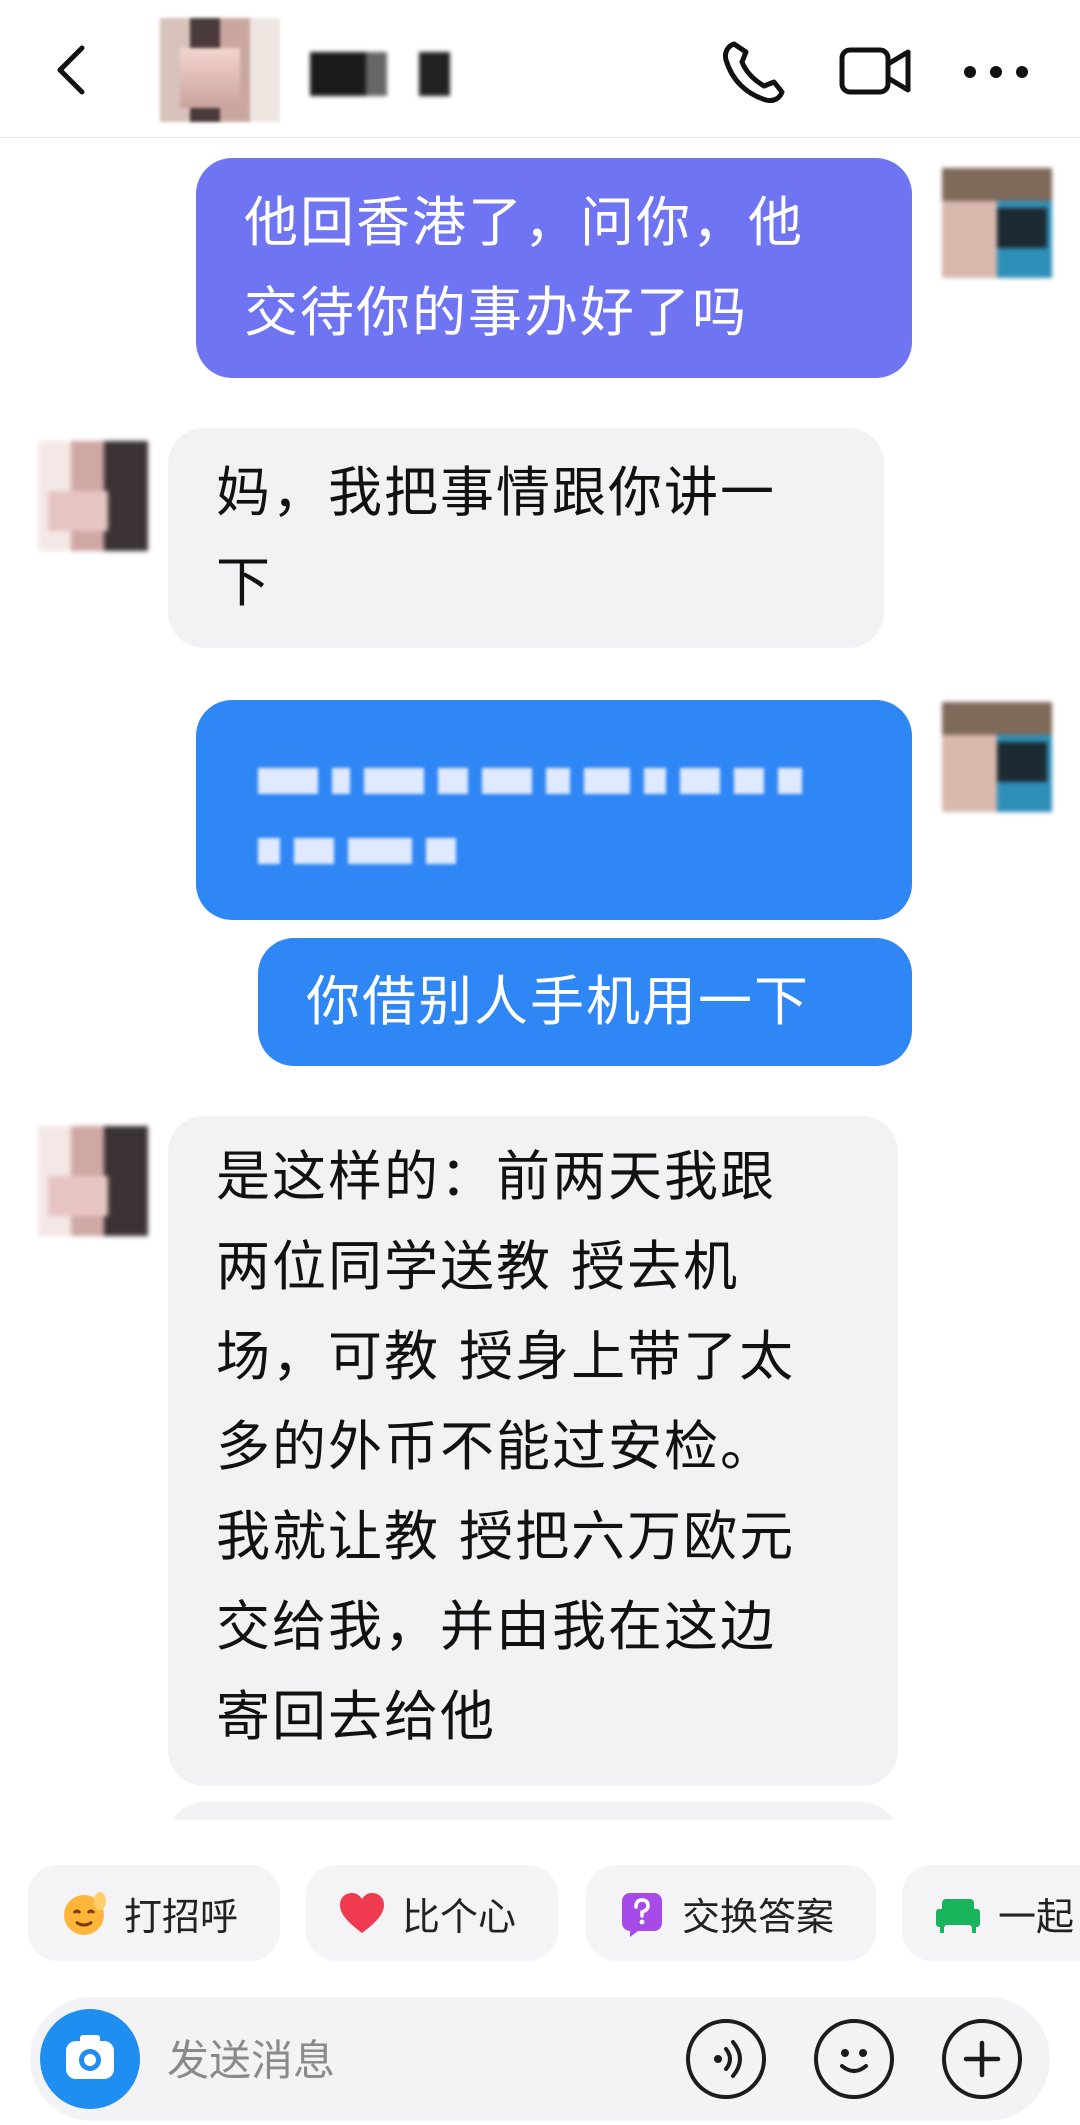  What do you see at coordinates (220, 70) in the screenshot?
I see `contact-avatar` at bounding box center [220, 70].